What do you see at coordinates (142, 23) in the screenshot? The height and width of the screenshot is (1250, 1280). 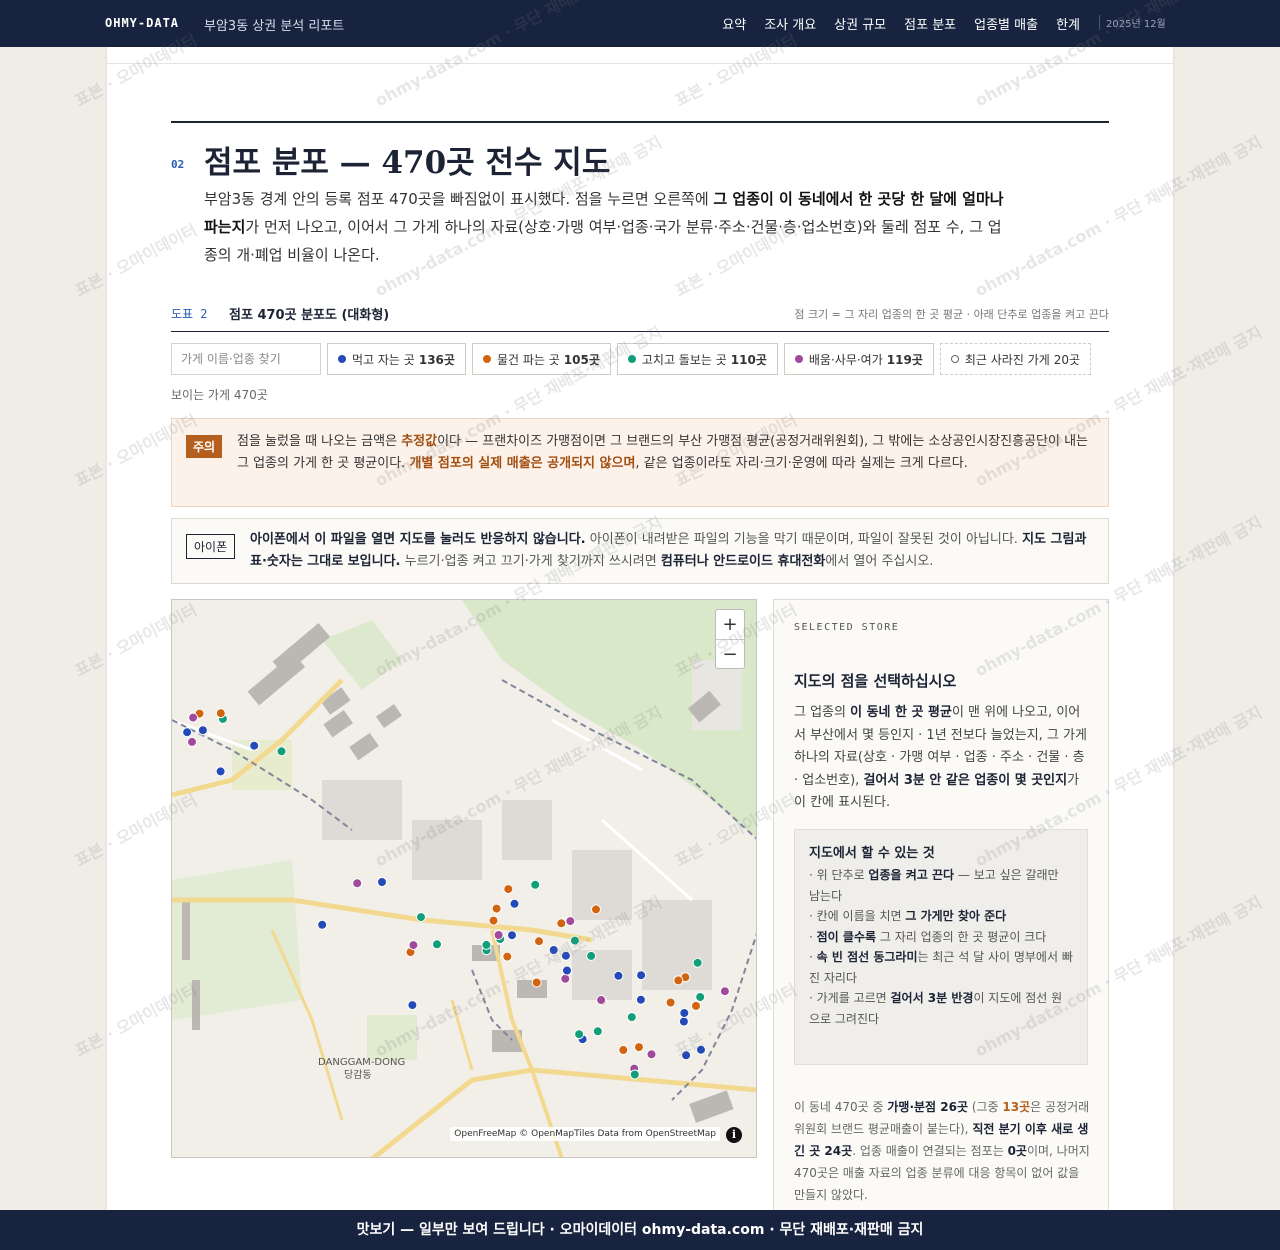 I see `brand-logo: OHMY-DATA` at bounding box center [142, 23].